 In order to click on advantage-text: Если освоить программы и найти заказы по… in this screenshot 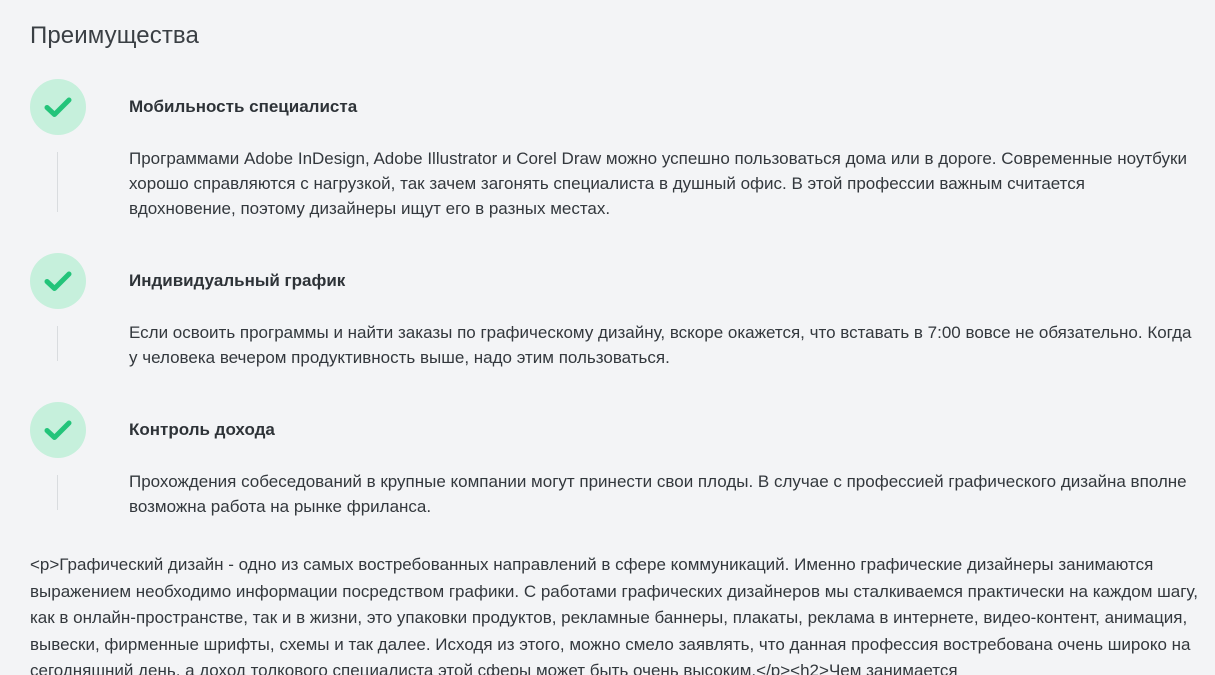, I will do `click(660, 345)`.